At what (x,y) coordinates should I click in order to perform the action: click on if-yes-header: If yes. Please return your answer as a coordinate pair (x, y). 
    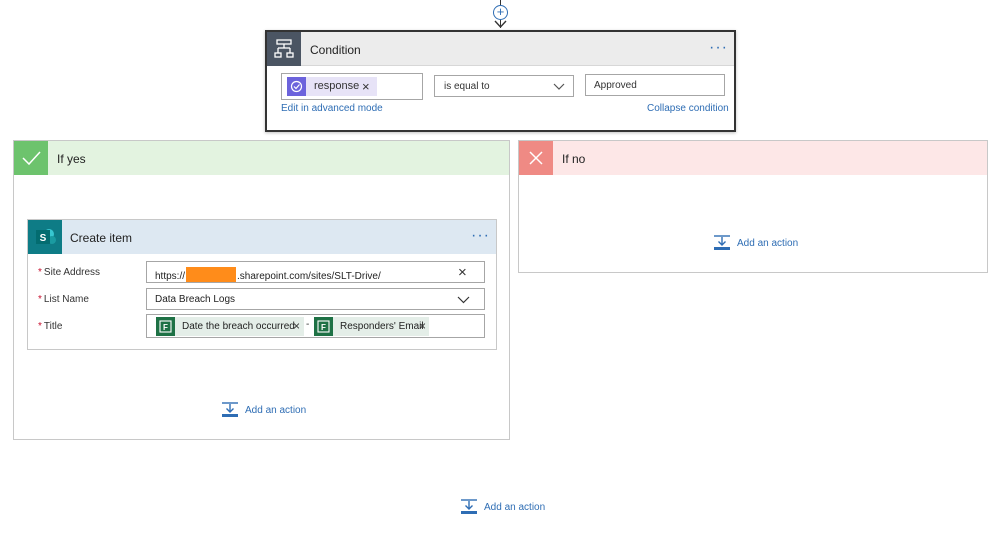
    Looking at the image, I should click on (261, 158).